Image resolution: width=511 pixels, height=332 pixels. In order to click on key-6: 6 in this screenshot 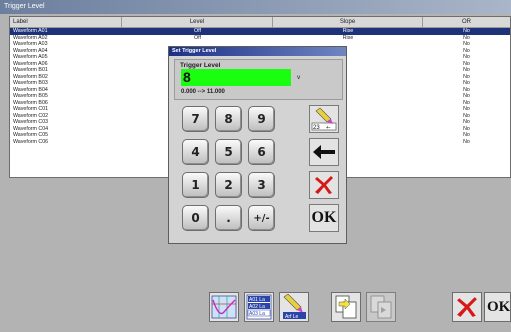, I will do `click(261, 152)`.